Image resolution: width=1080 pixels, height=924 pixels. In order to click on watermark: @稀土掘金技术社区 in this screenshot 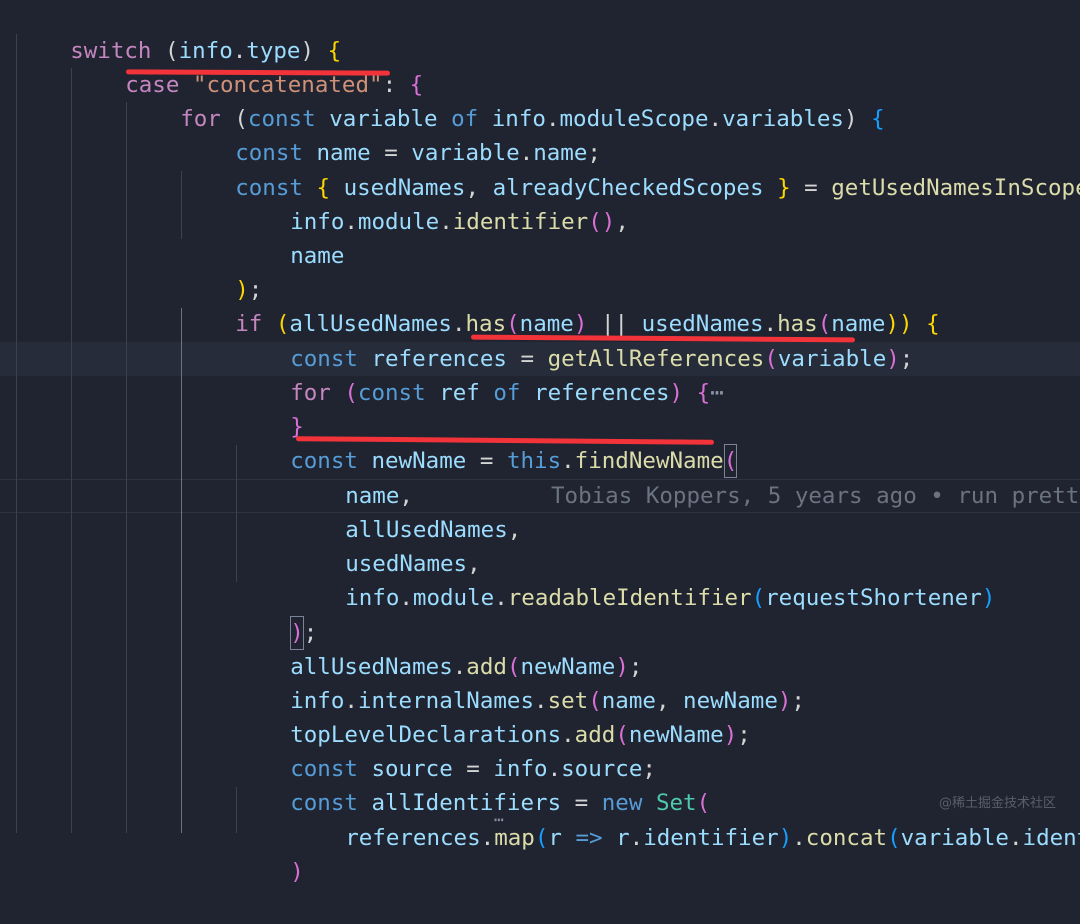, I will do `click(997, 803)`.